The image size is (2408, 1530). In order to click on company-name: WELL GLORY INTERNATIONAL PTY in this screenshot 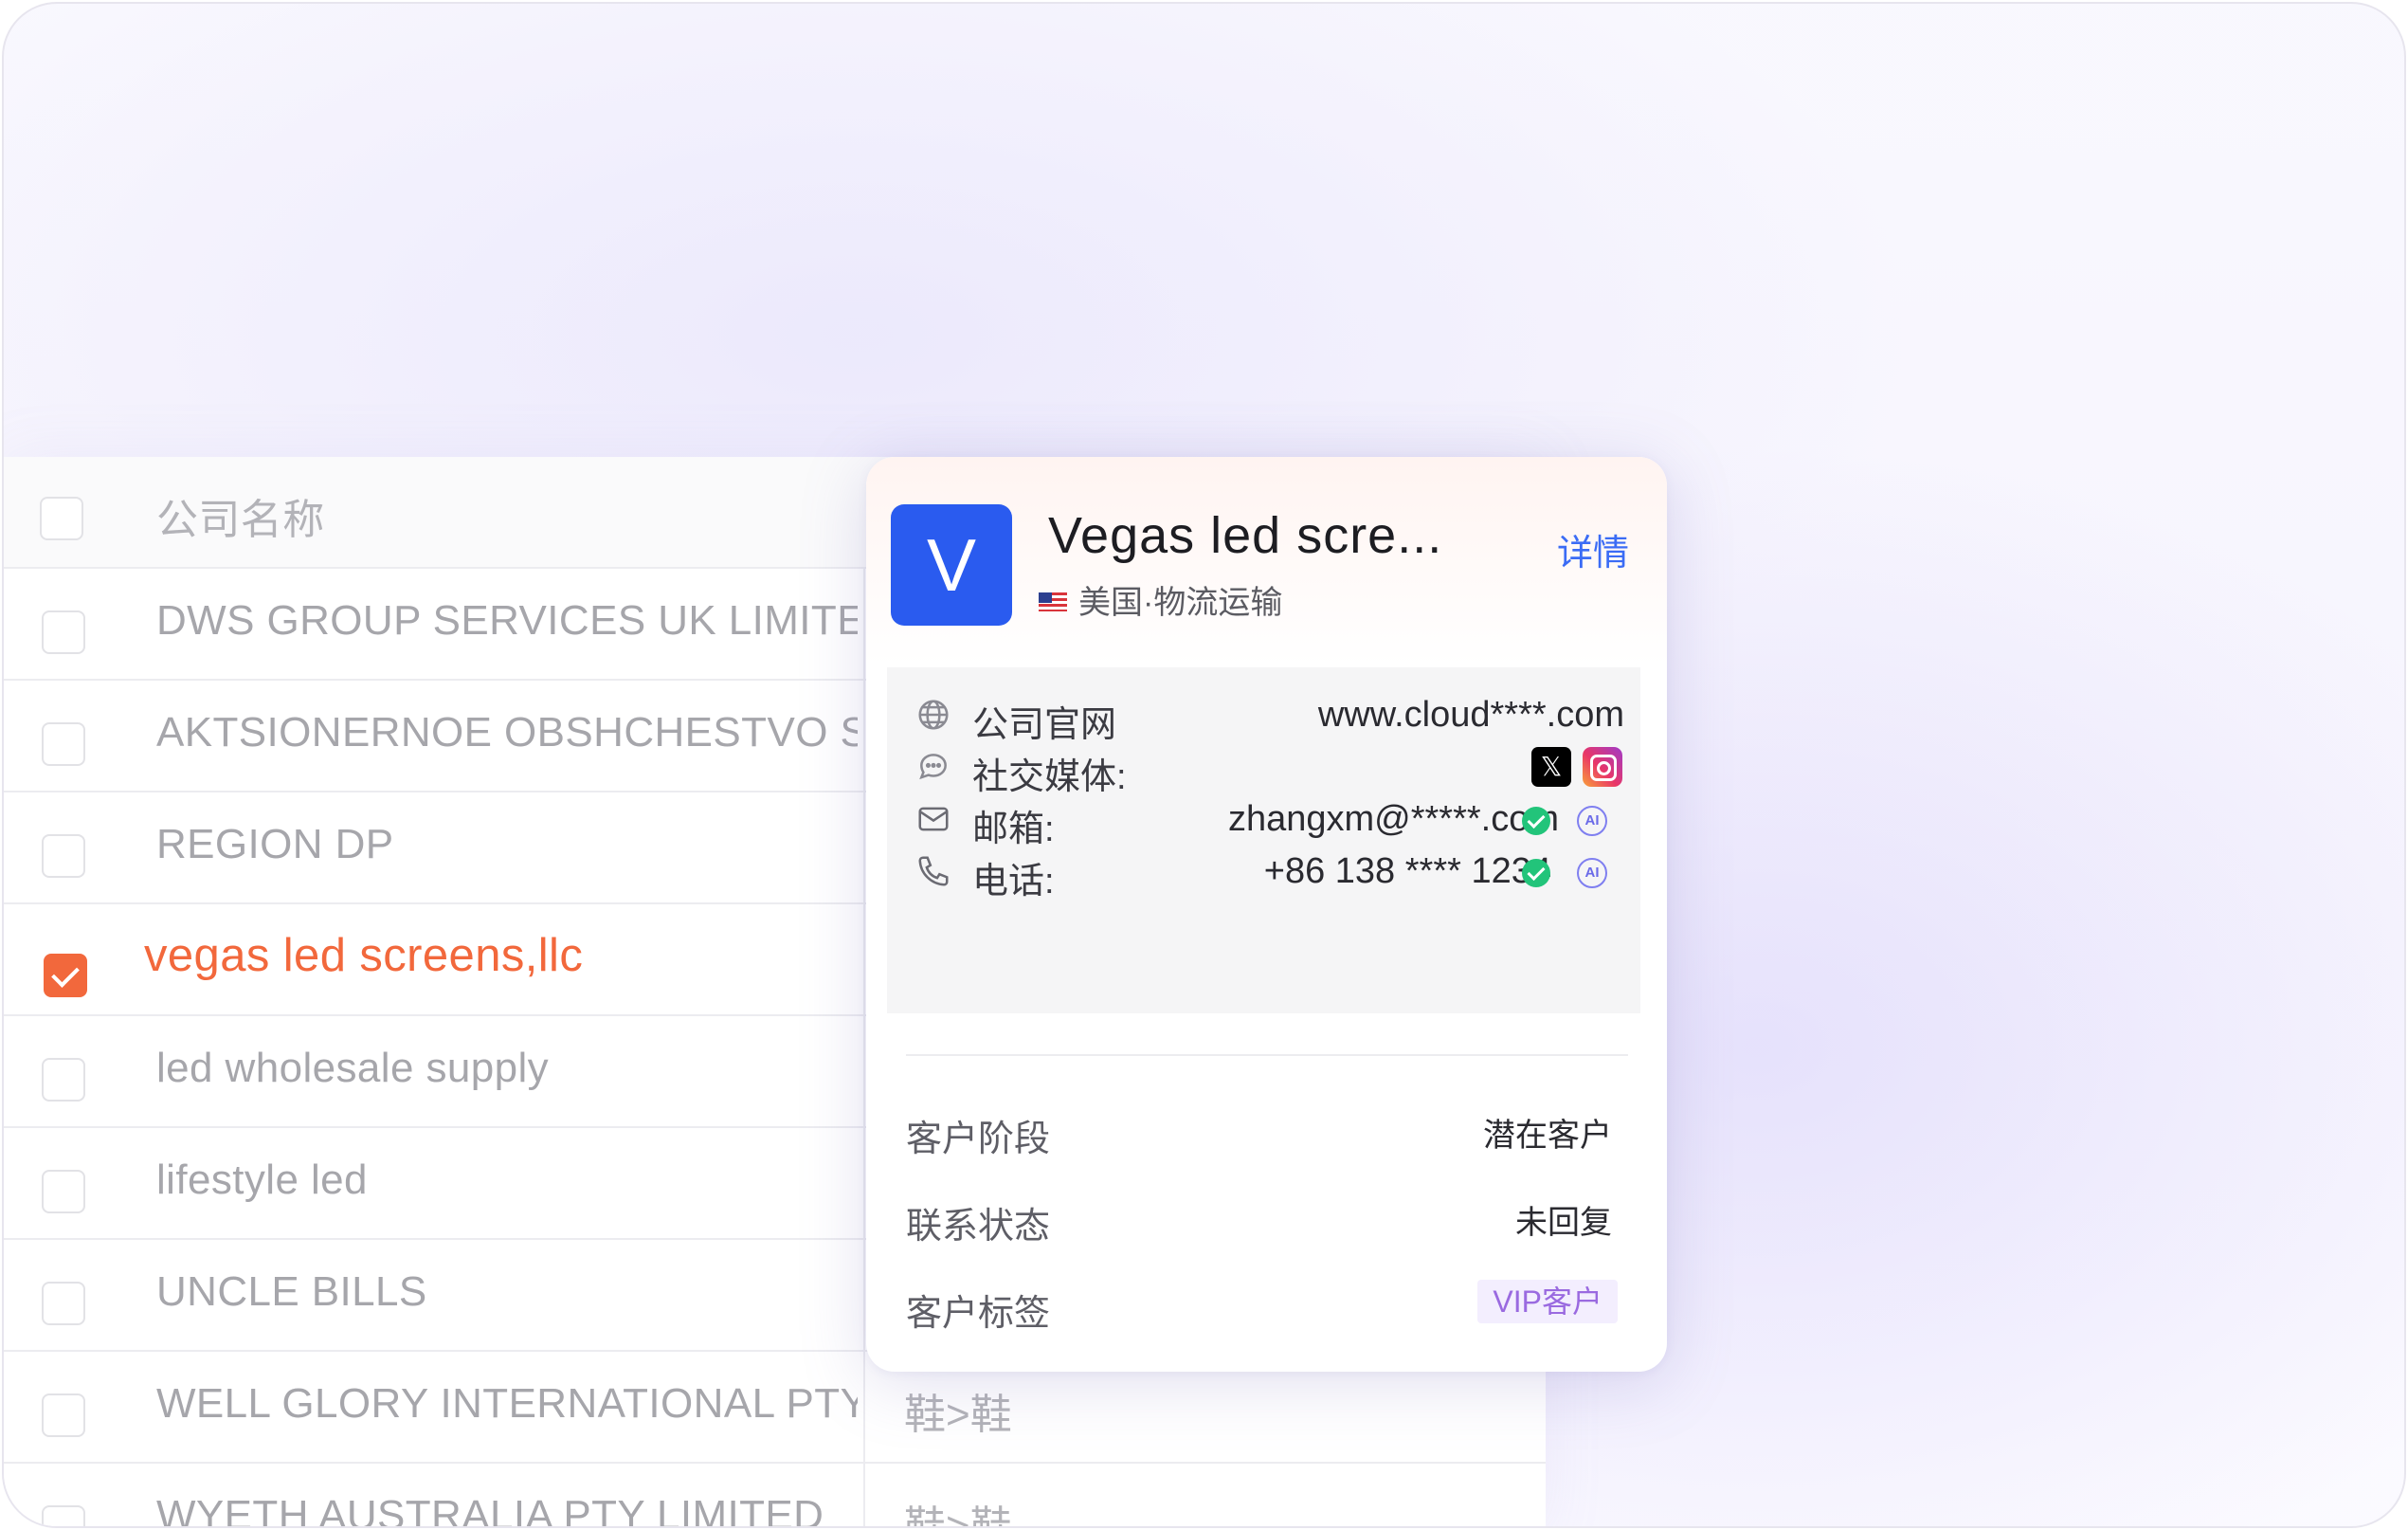, I will do `click(507, 1403)`.